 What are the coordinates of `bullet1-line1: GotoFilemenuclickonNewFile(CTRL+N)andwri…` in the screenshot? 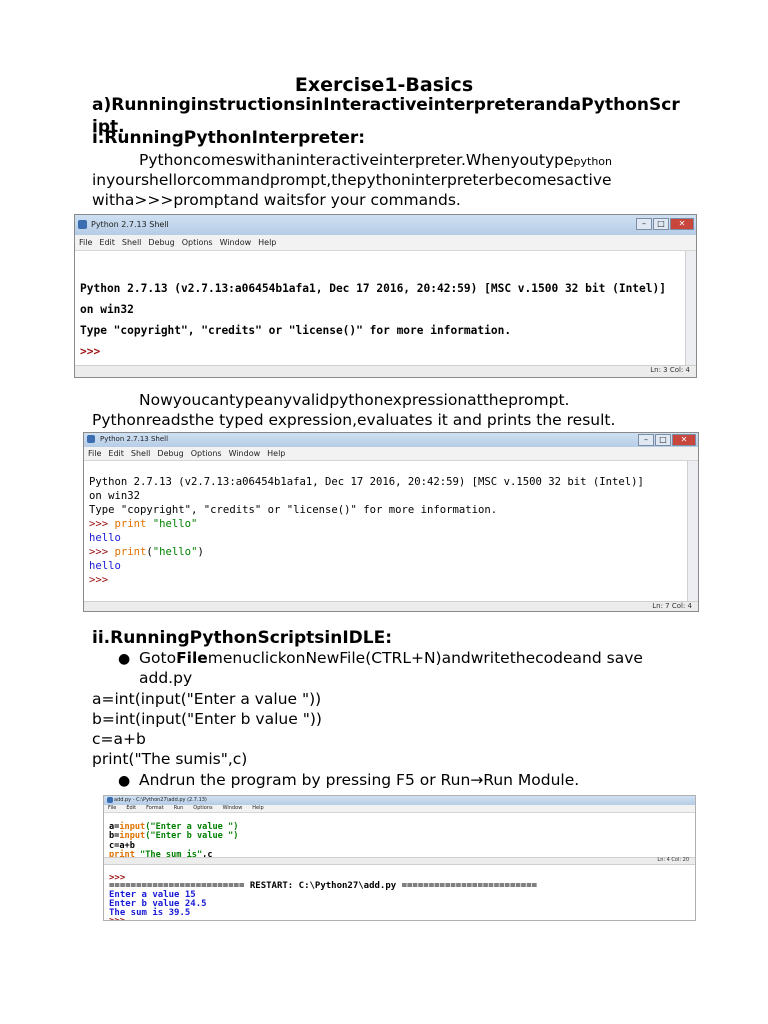 It's located at (391, 658).